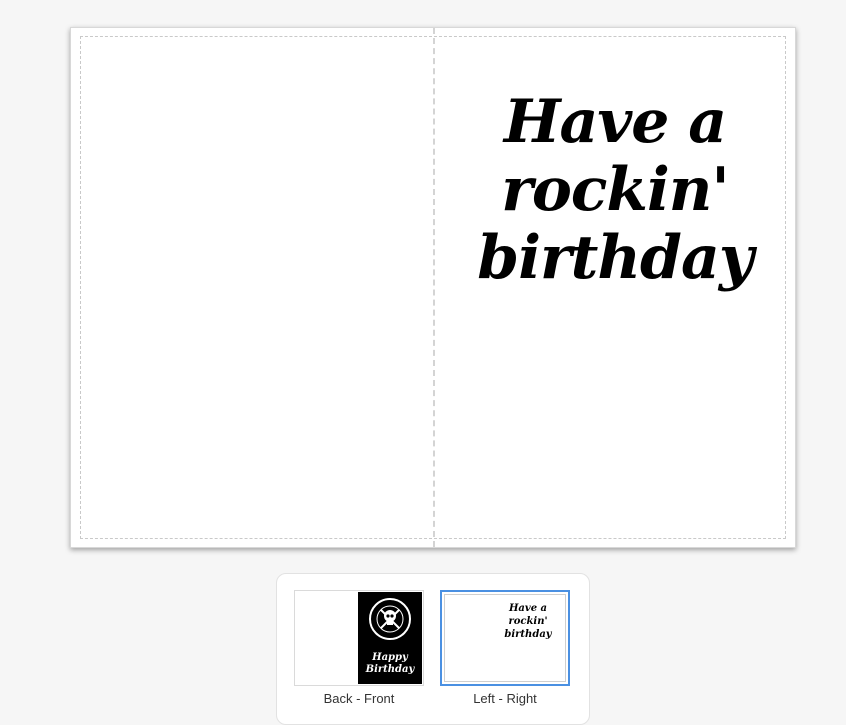  I want to click on happy-birthday-text: Happy Birthday, so click(390, 664).